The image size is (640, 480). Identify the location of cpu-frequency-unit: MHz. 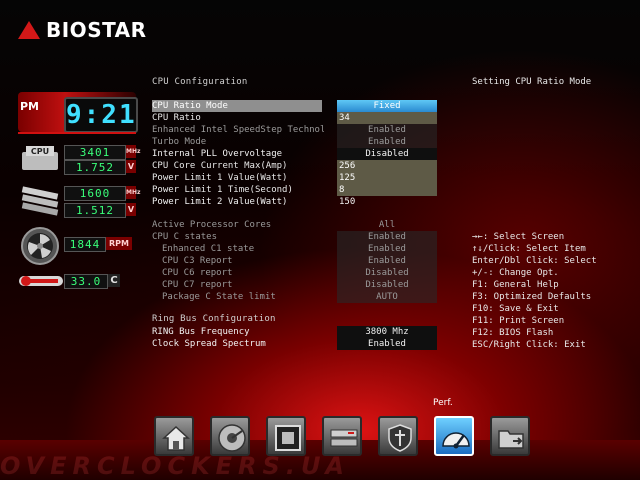
(133, 151).